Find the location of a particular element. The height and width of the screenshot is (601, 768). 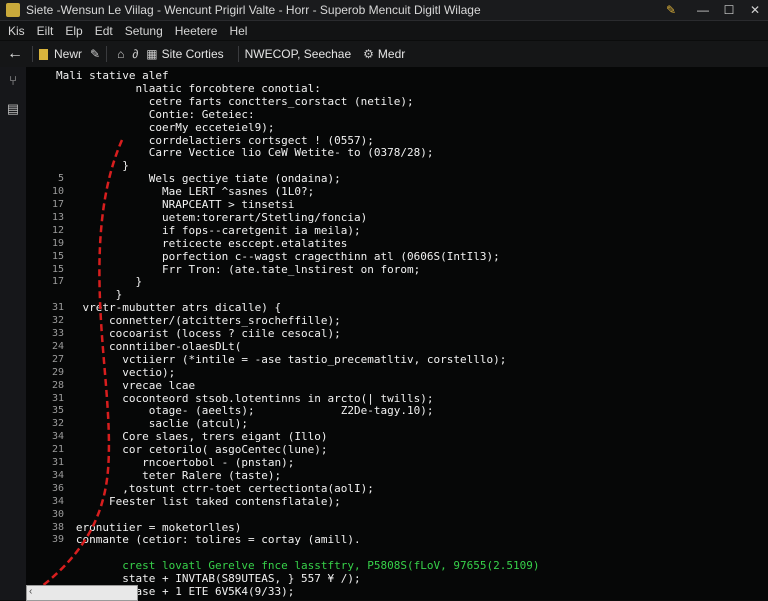

window-controls: ✎ — ☐ ✕ is located at coordinates (717, 10).